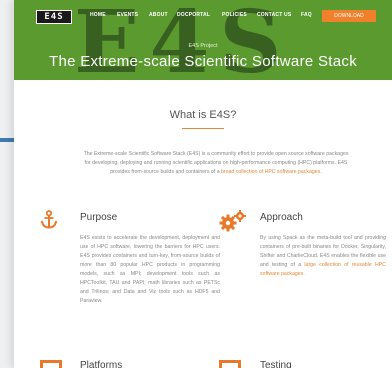  Describe the element at coordinates (230, 364) in the screenshot. I see `testing-icon` at that location.